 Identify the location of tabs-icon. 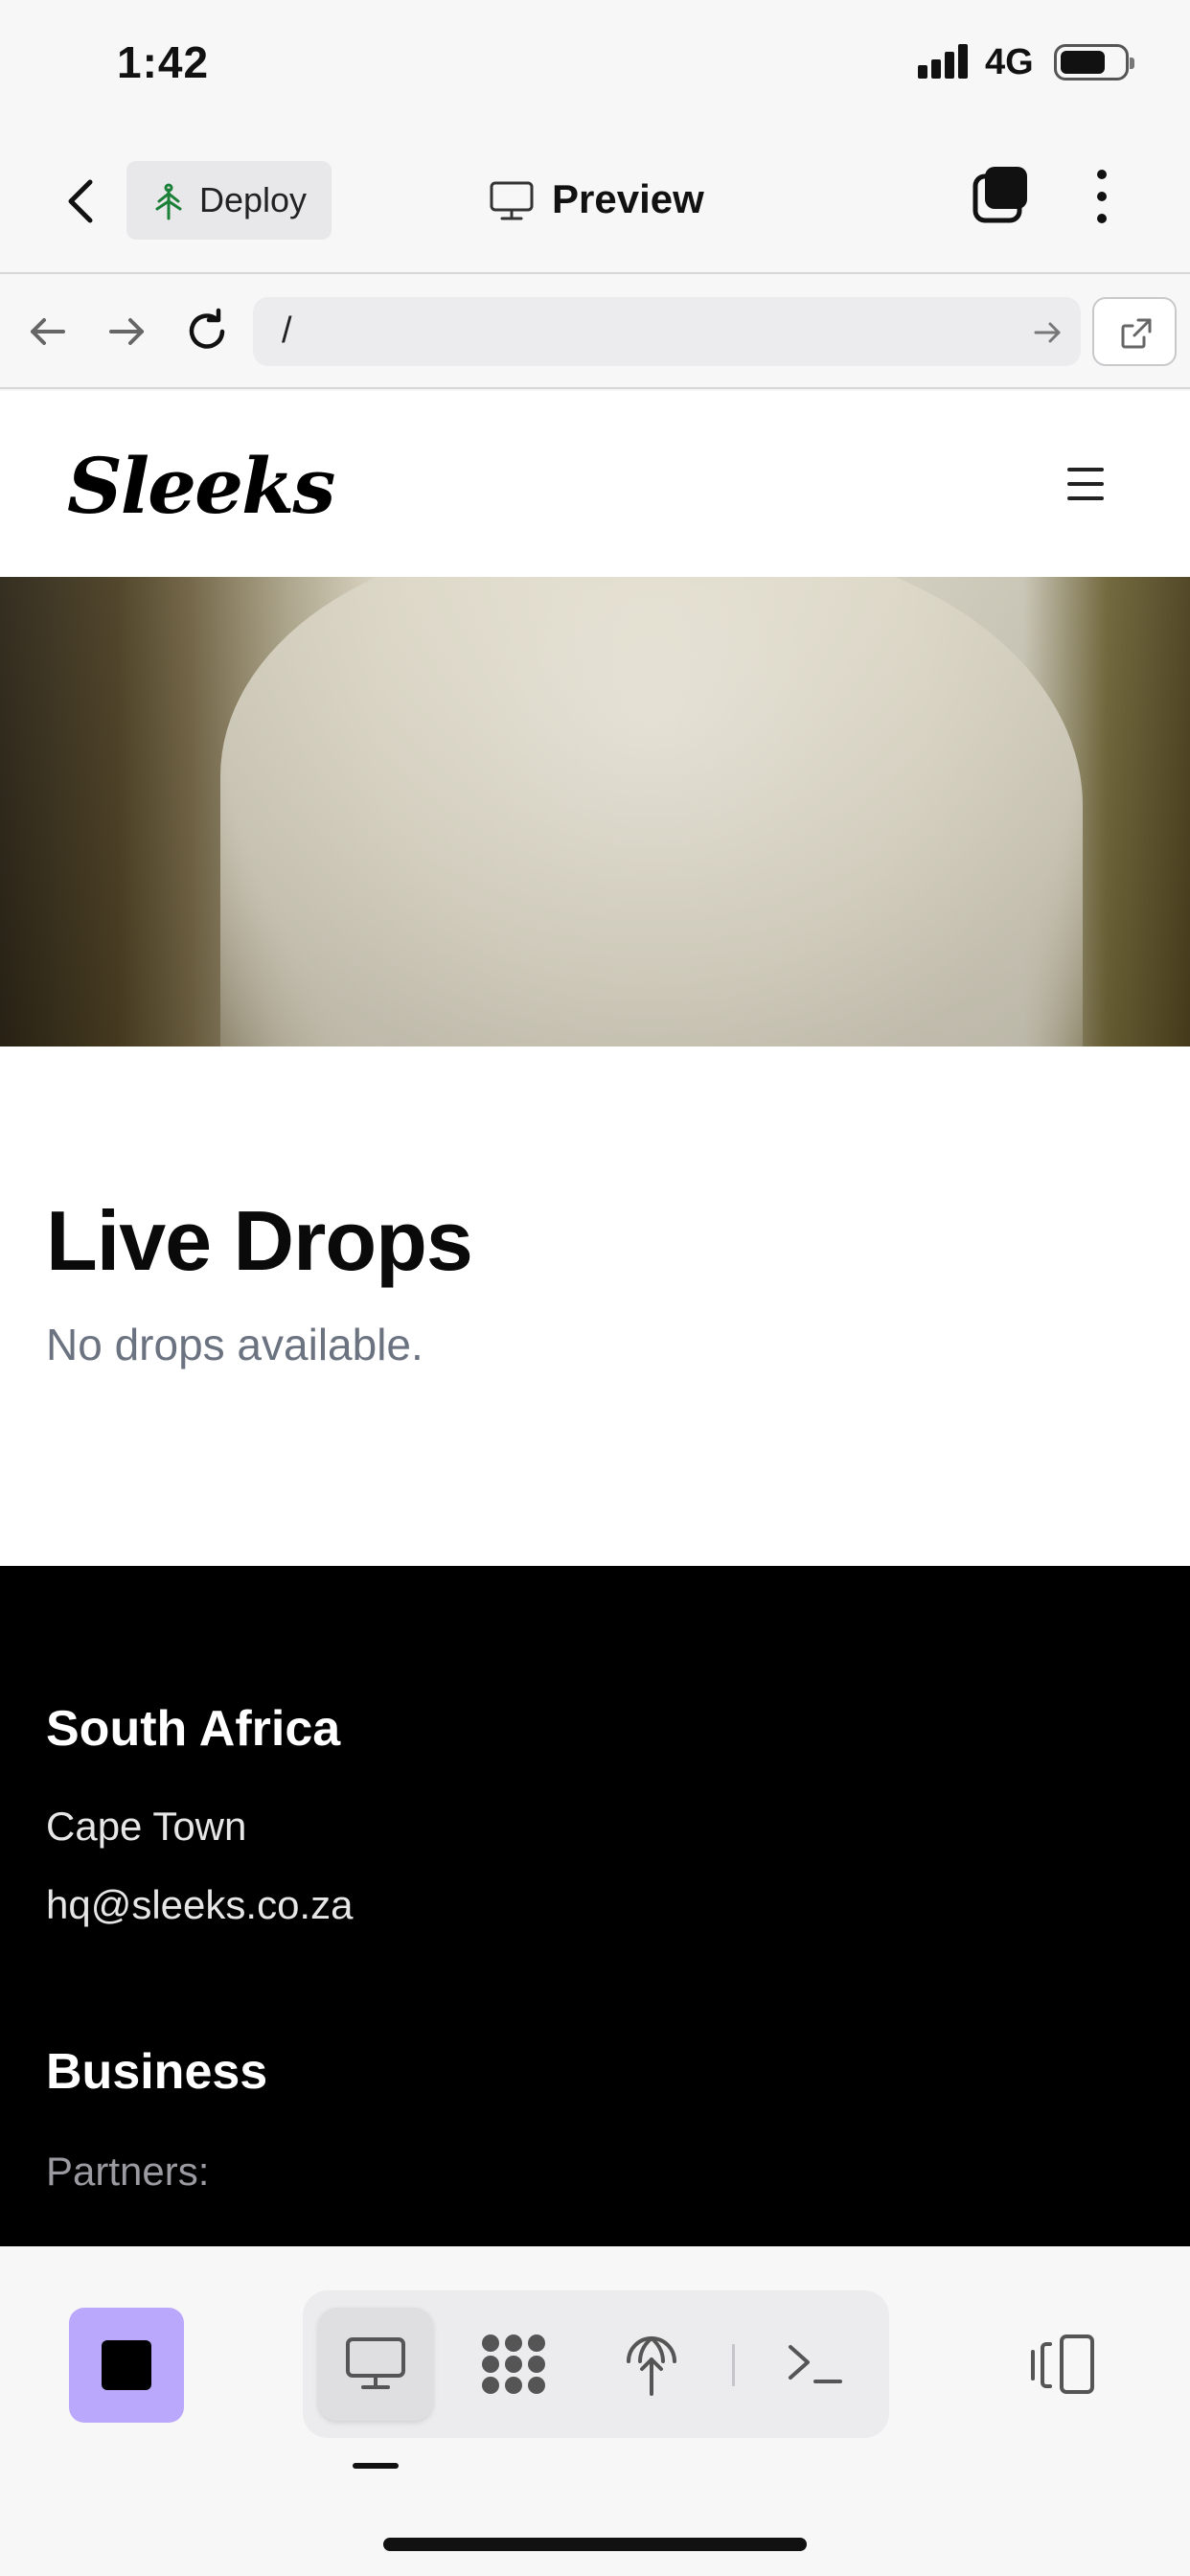
(1000, 195).